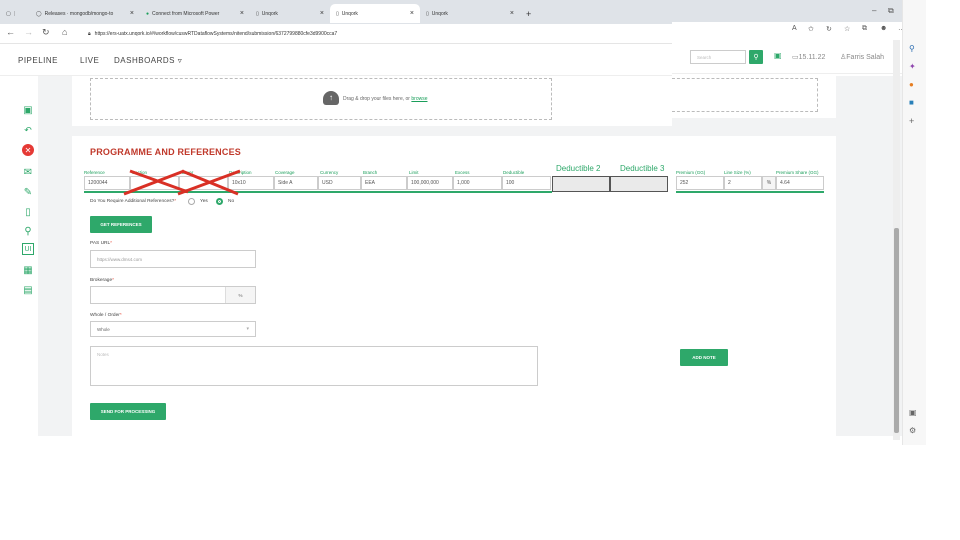  What do you see at coordinates (89, 34) in the screenshot?
I see `lock-icon: 🔒︎` at bounding box center [89, 34].